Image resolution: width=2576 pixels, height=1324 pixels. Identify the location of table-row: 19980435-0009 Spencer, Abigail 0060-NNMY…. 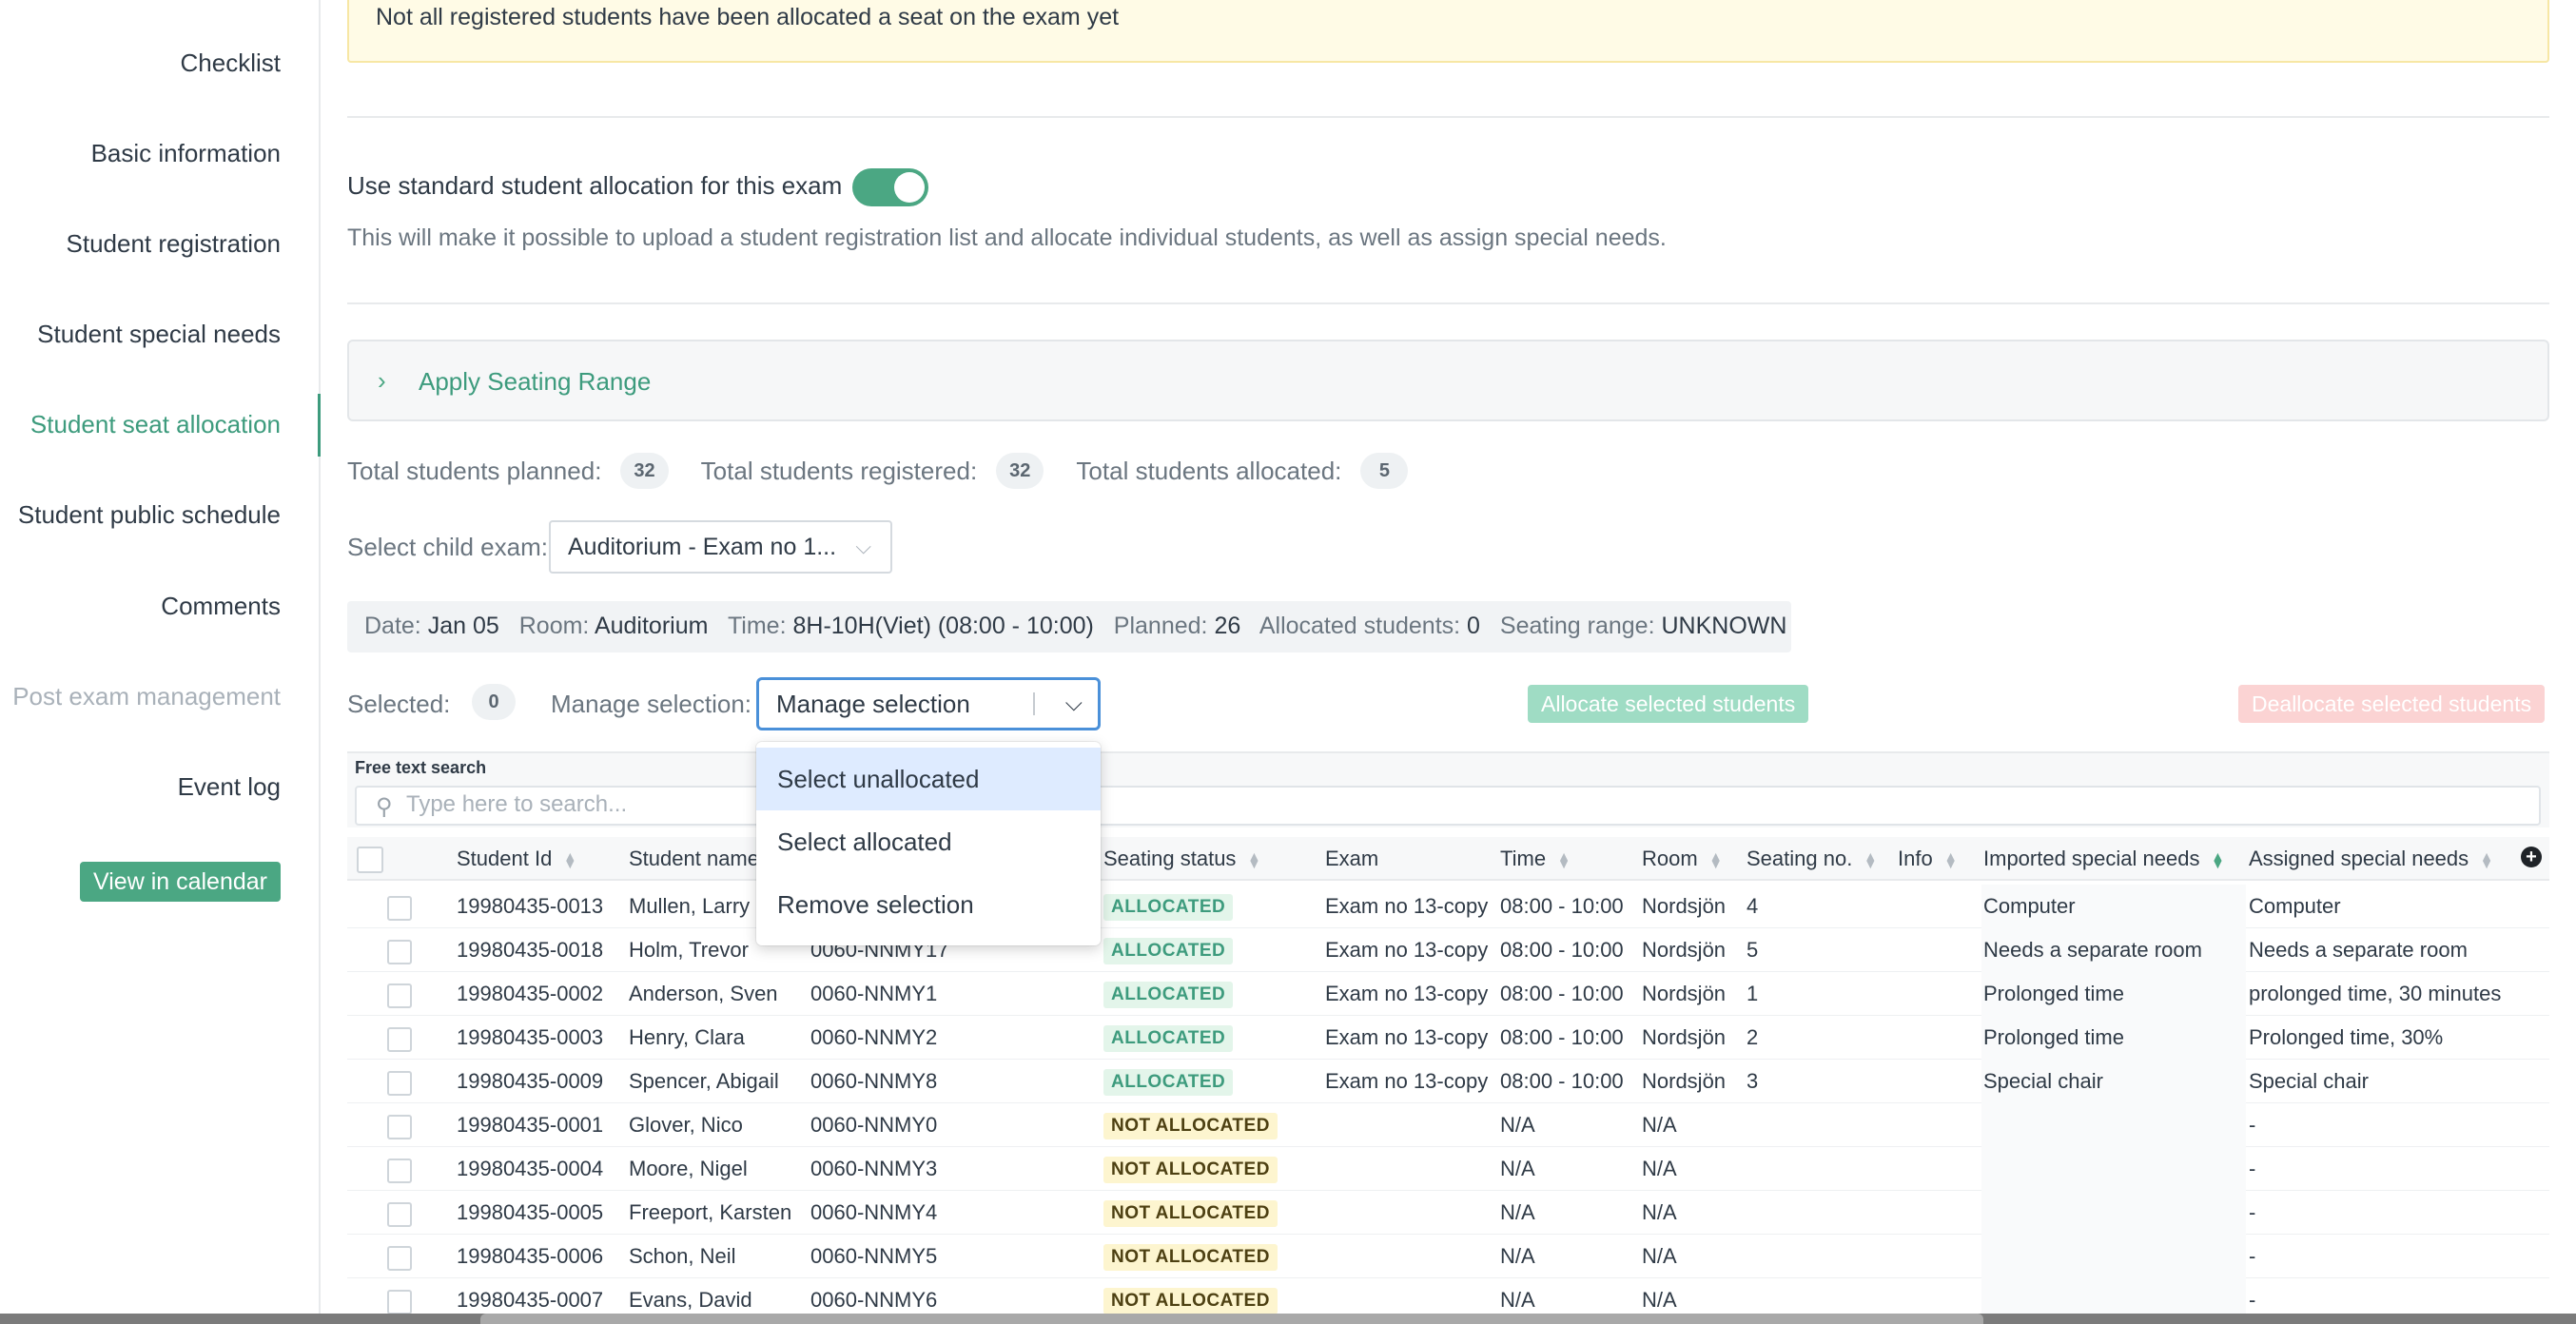
(1448, 1081).